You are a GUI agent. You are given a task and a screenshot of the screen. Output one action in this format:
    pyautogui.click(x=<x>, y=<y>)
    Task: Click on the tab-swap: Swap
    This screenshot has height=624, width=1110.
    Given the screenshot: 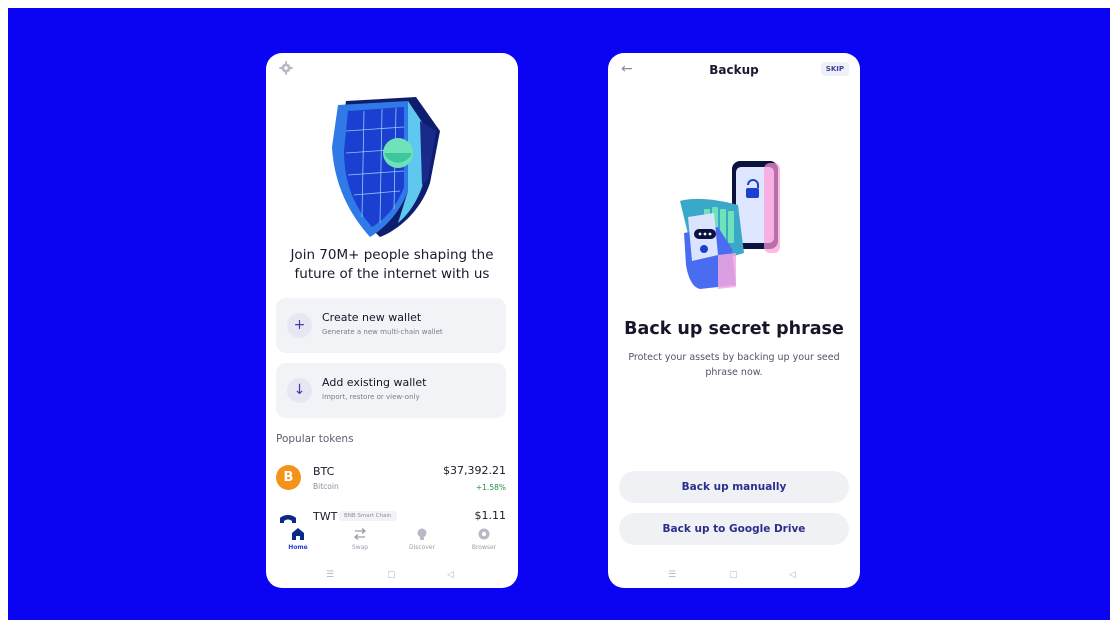 What is the action you would take?
    pyautogui.click(x=360, y=539)
    